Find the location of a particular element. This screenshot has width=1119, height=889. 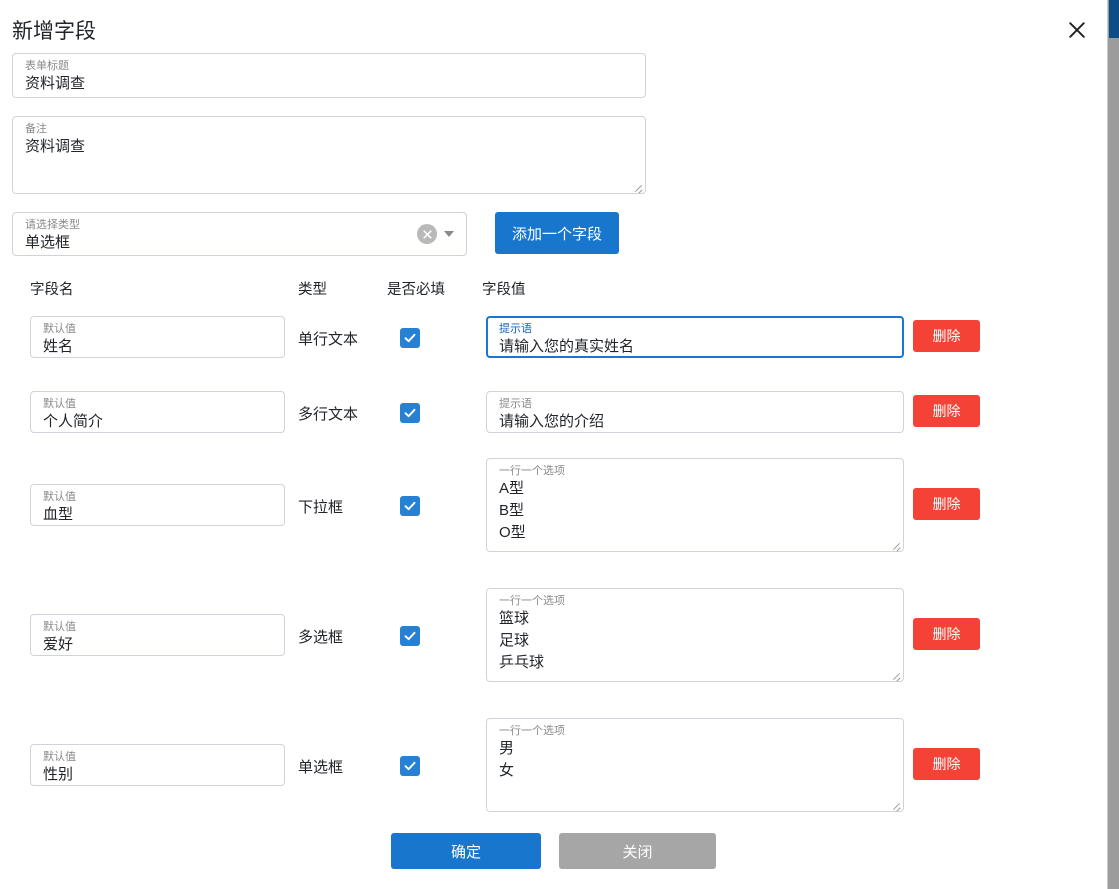

column-header-type: 类型 is located at coordinates (312, 290).